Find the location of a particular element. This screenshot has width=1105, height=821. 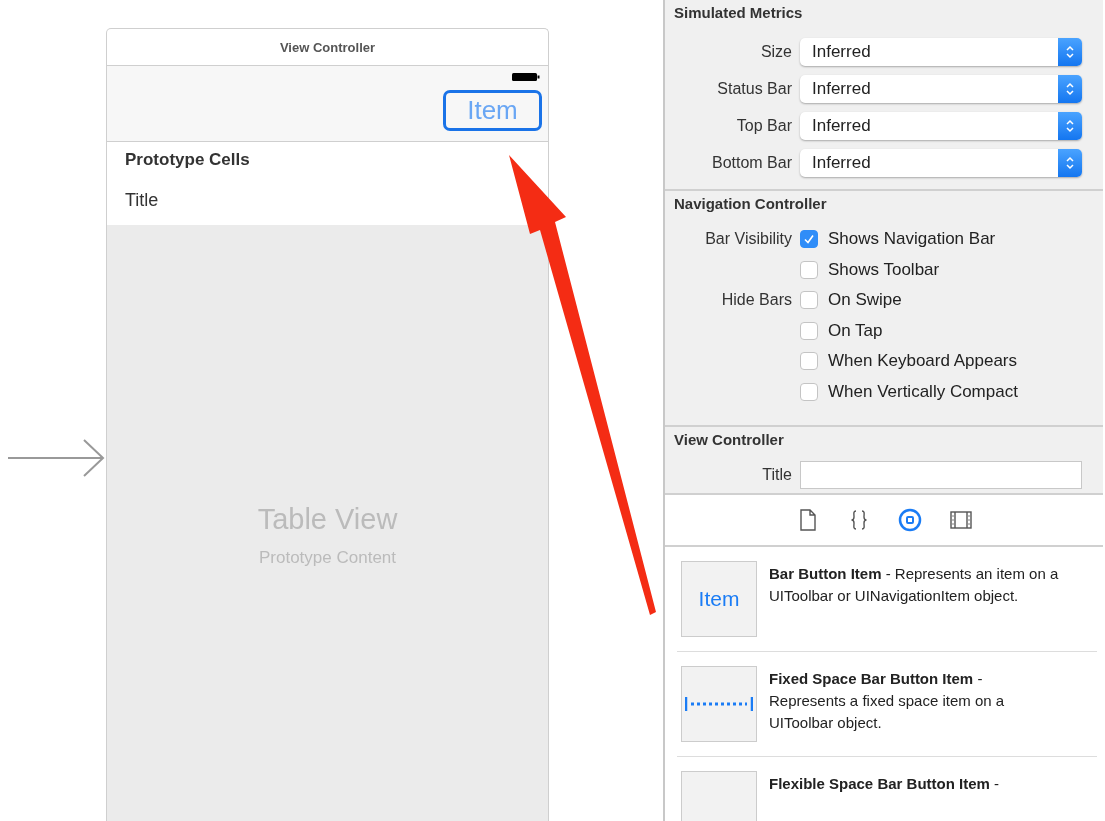

library-item-description: Flexible Space Bar Button Item - is located at coordinates (884, 784).